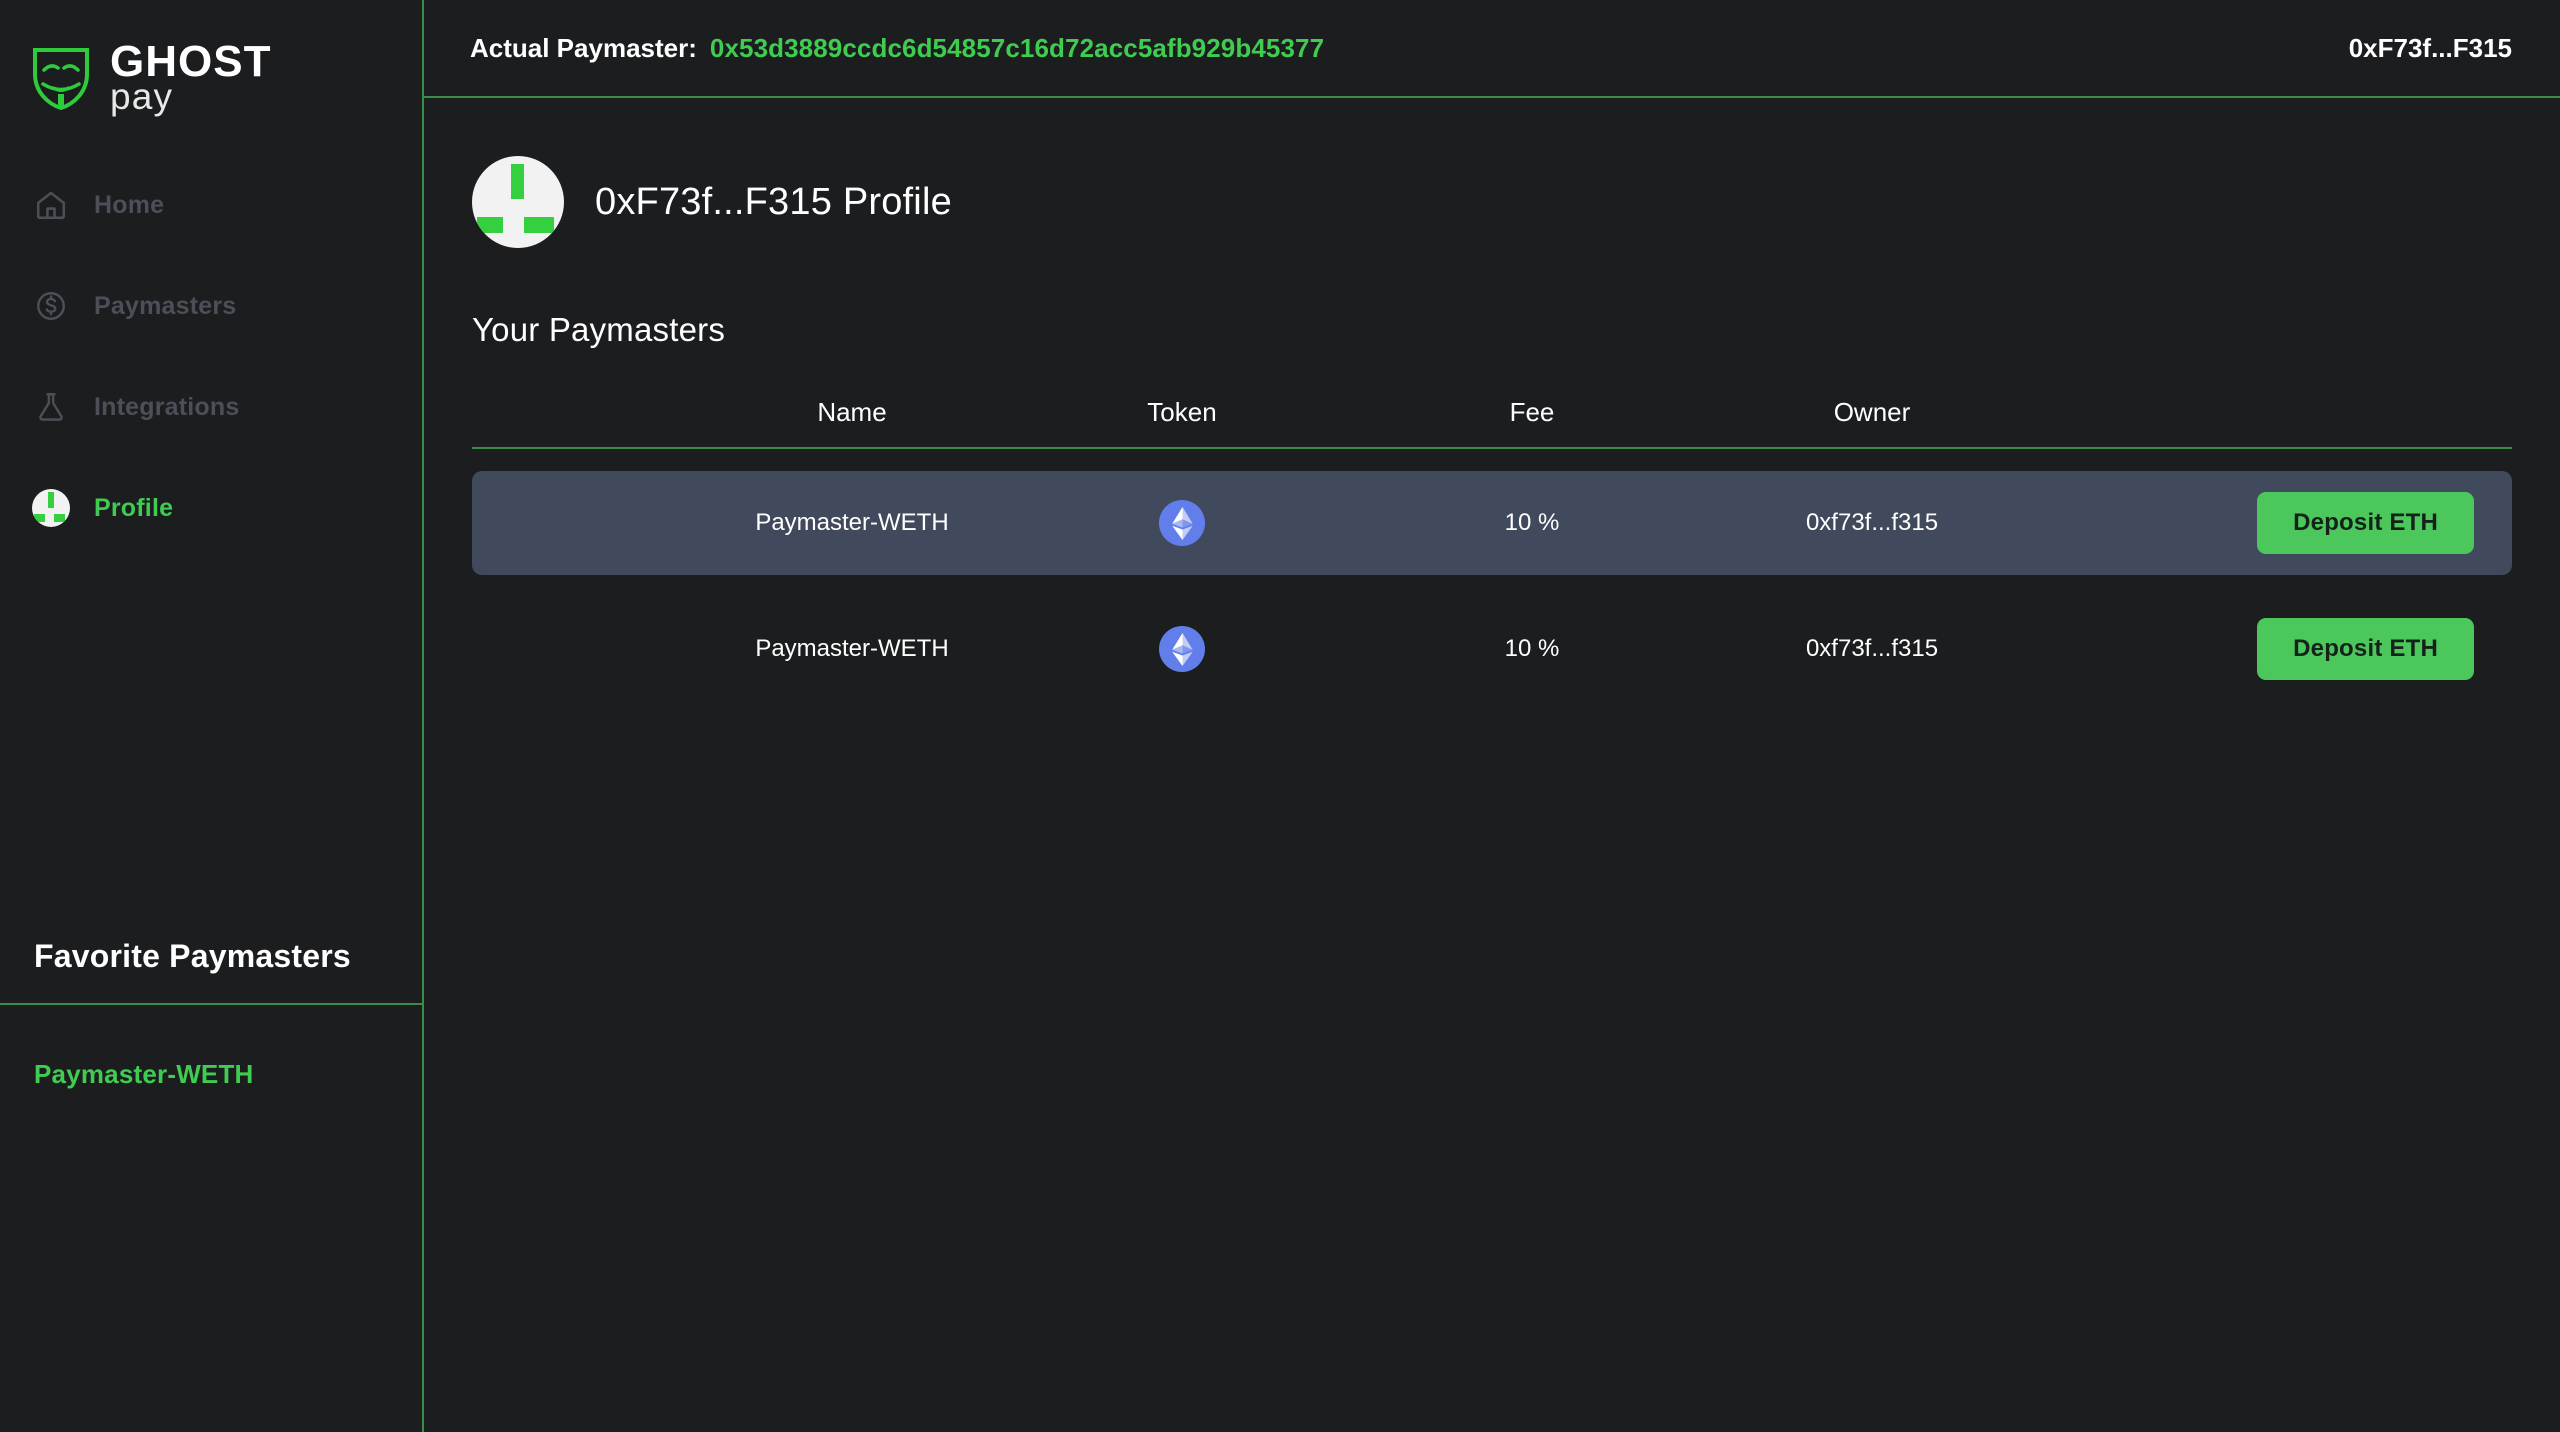 The image size is (2560, 1432). I want to click on dollar-circle-icon, so click(51, 306).